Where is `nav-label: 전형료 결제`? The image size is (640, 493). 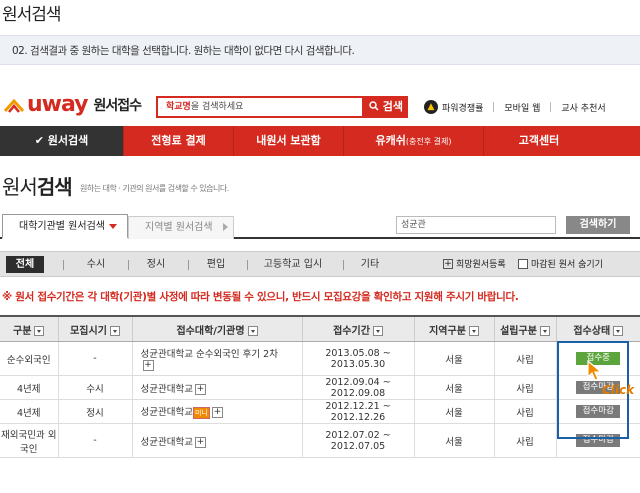 nav-label: 전형료 결제 is located at coordinates (178, 140).